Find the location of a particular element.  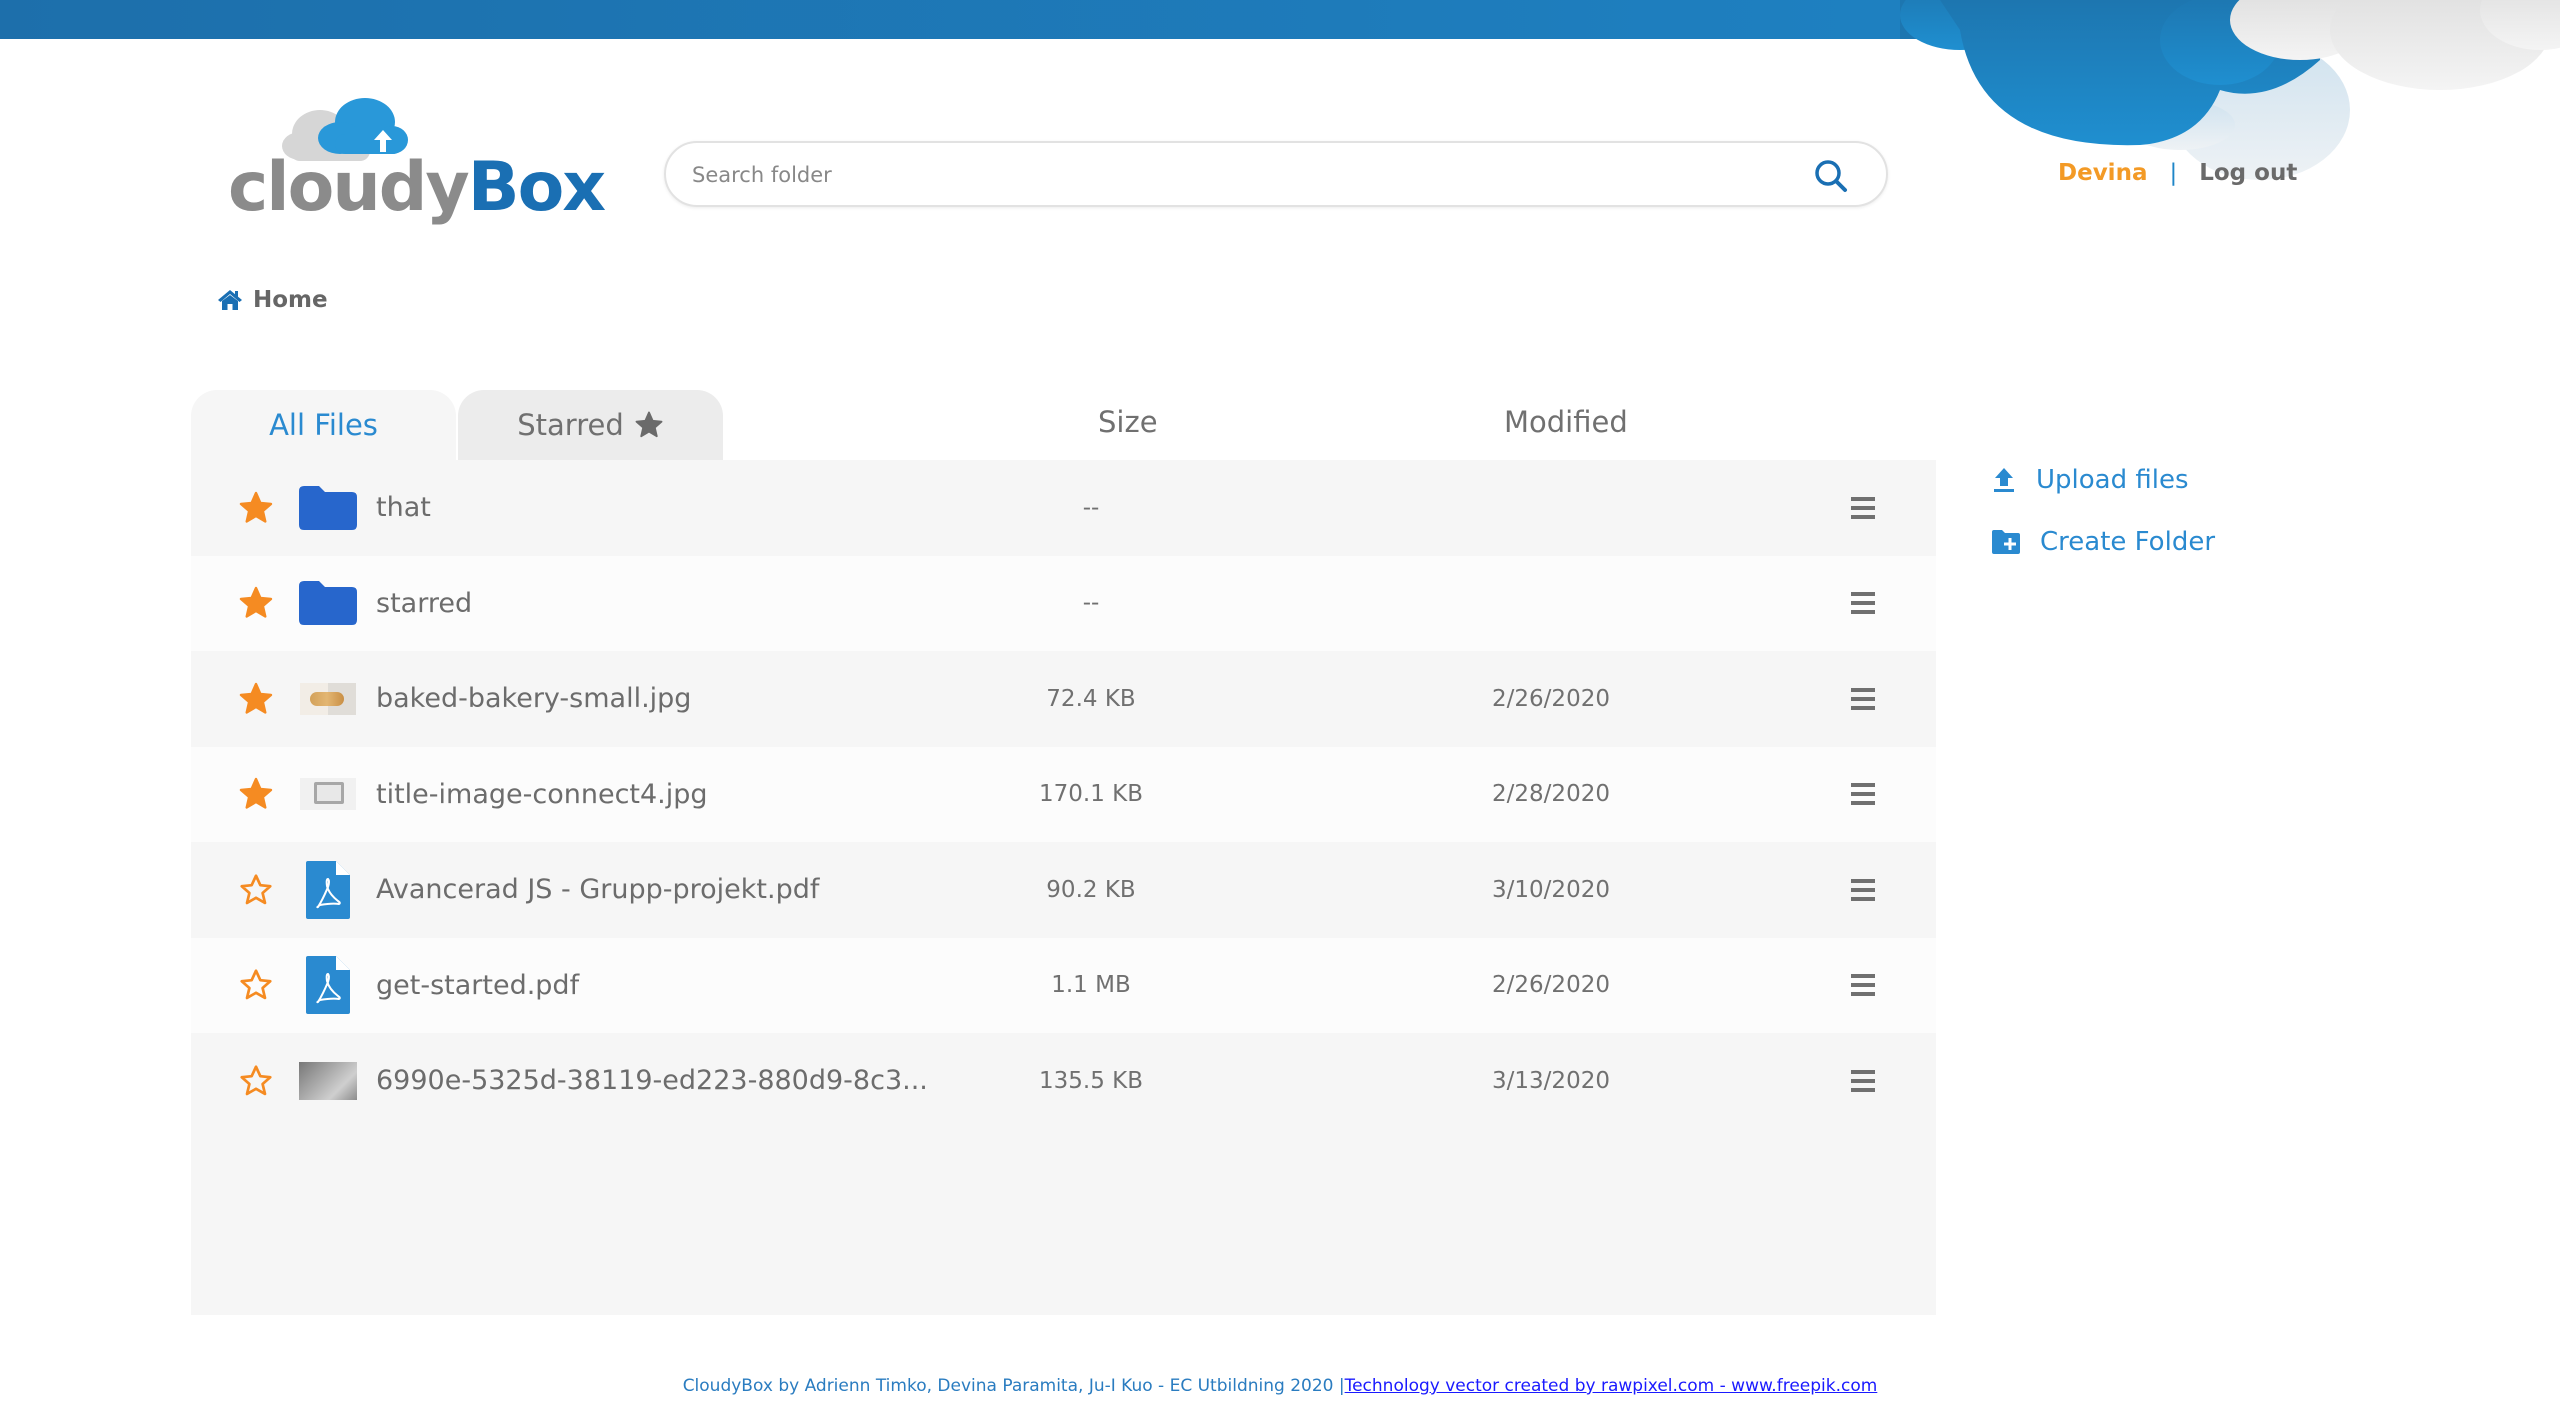

search-icon is located at coordinates (1831, 176).